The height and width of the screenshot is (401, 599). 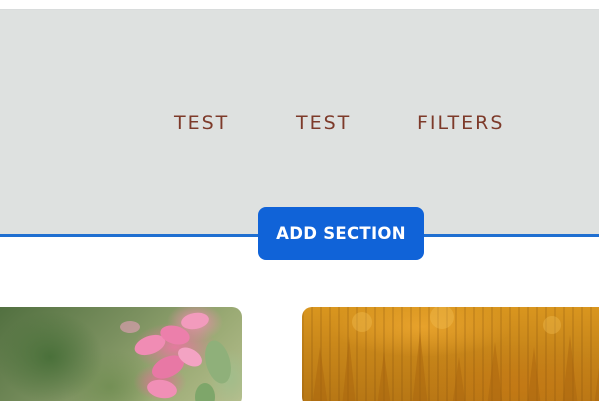 I want to click on nav-item-filters: FILTERS, so click(x=460, y=123).